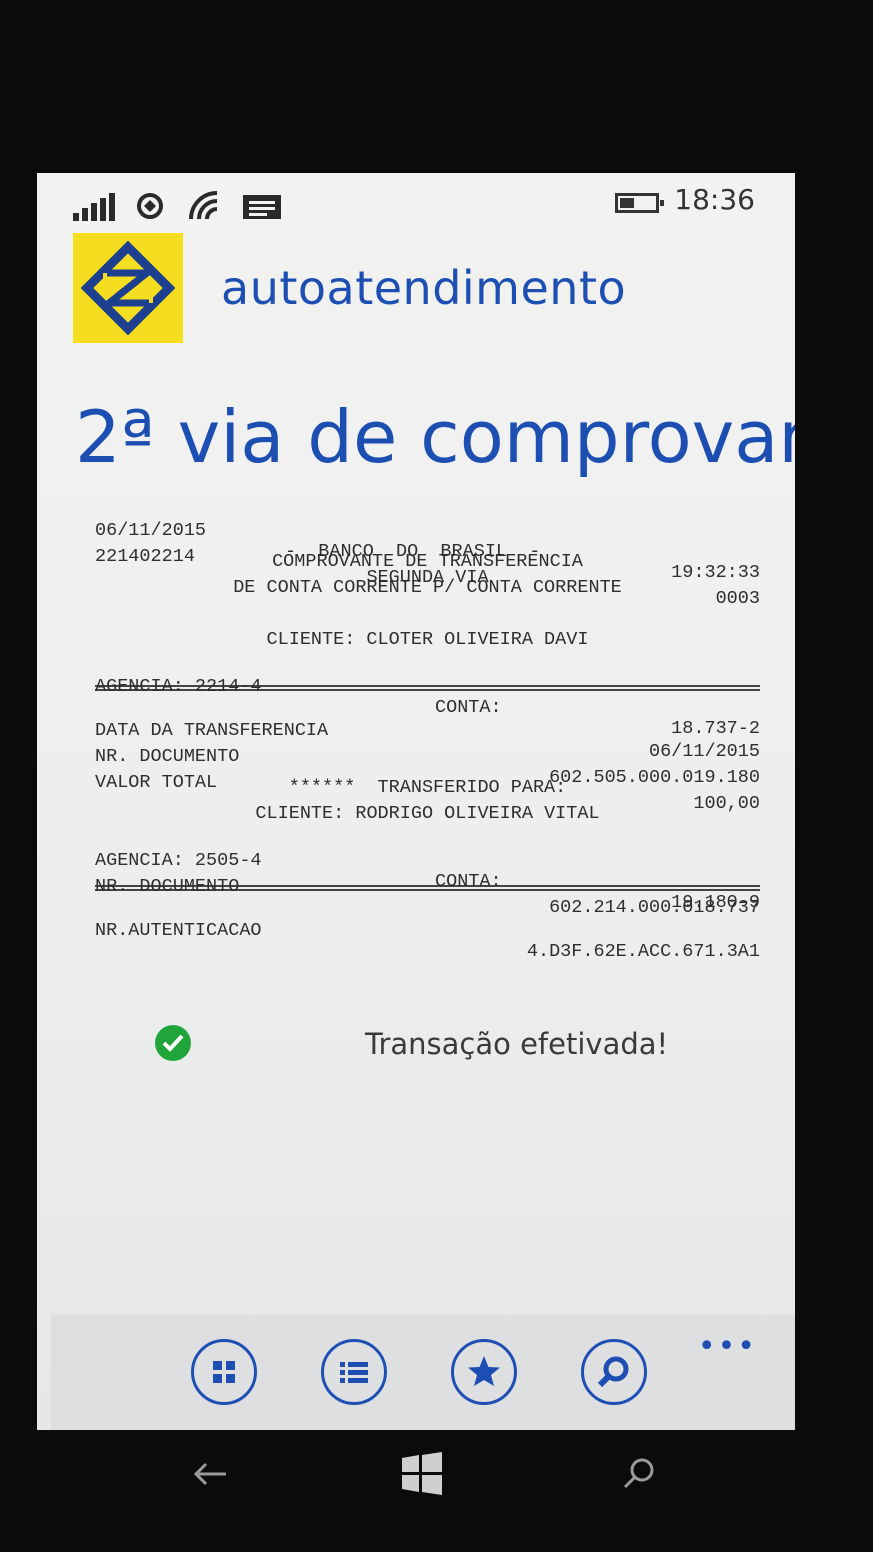  What do you see at coordinates (210, 1474) in the screenshot?
I see `back-icon` at bounding box center [210, 1474].